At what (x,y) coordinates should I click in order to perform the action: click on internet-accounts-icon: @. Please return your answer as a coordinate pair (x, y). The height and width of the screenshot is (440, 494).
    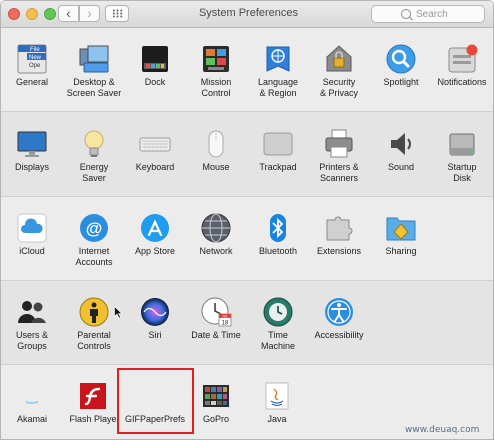
    Looking at the image, I should click on (94, 228).